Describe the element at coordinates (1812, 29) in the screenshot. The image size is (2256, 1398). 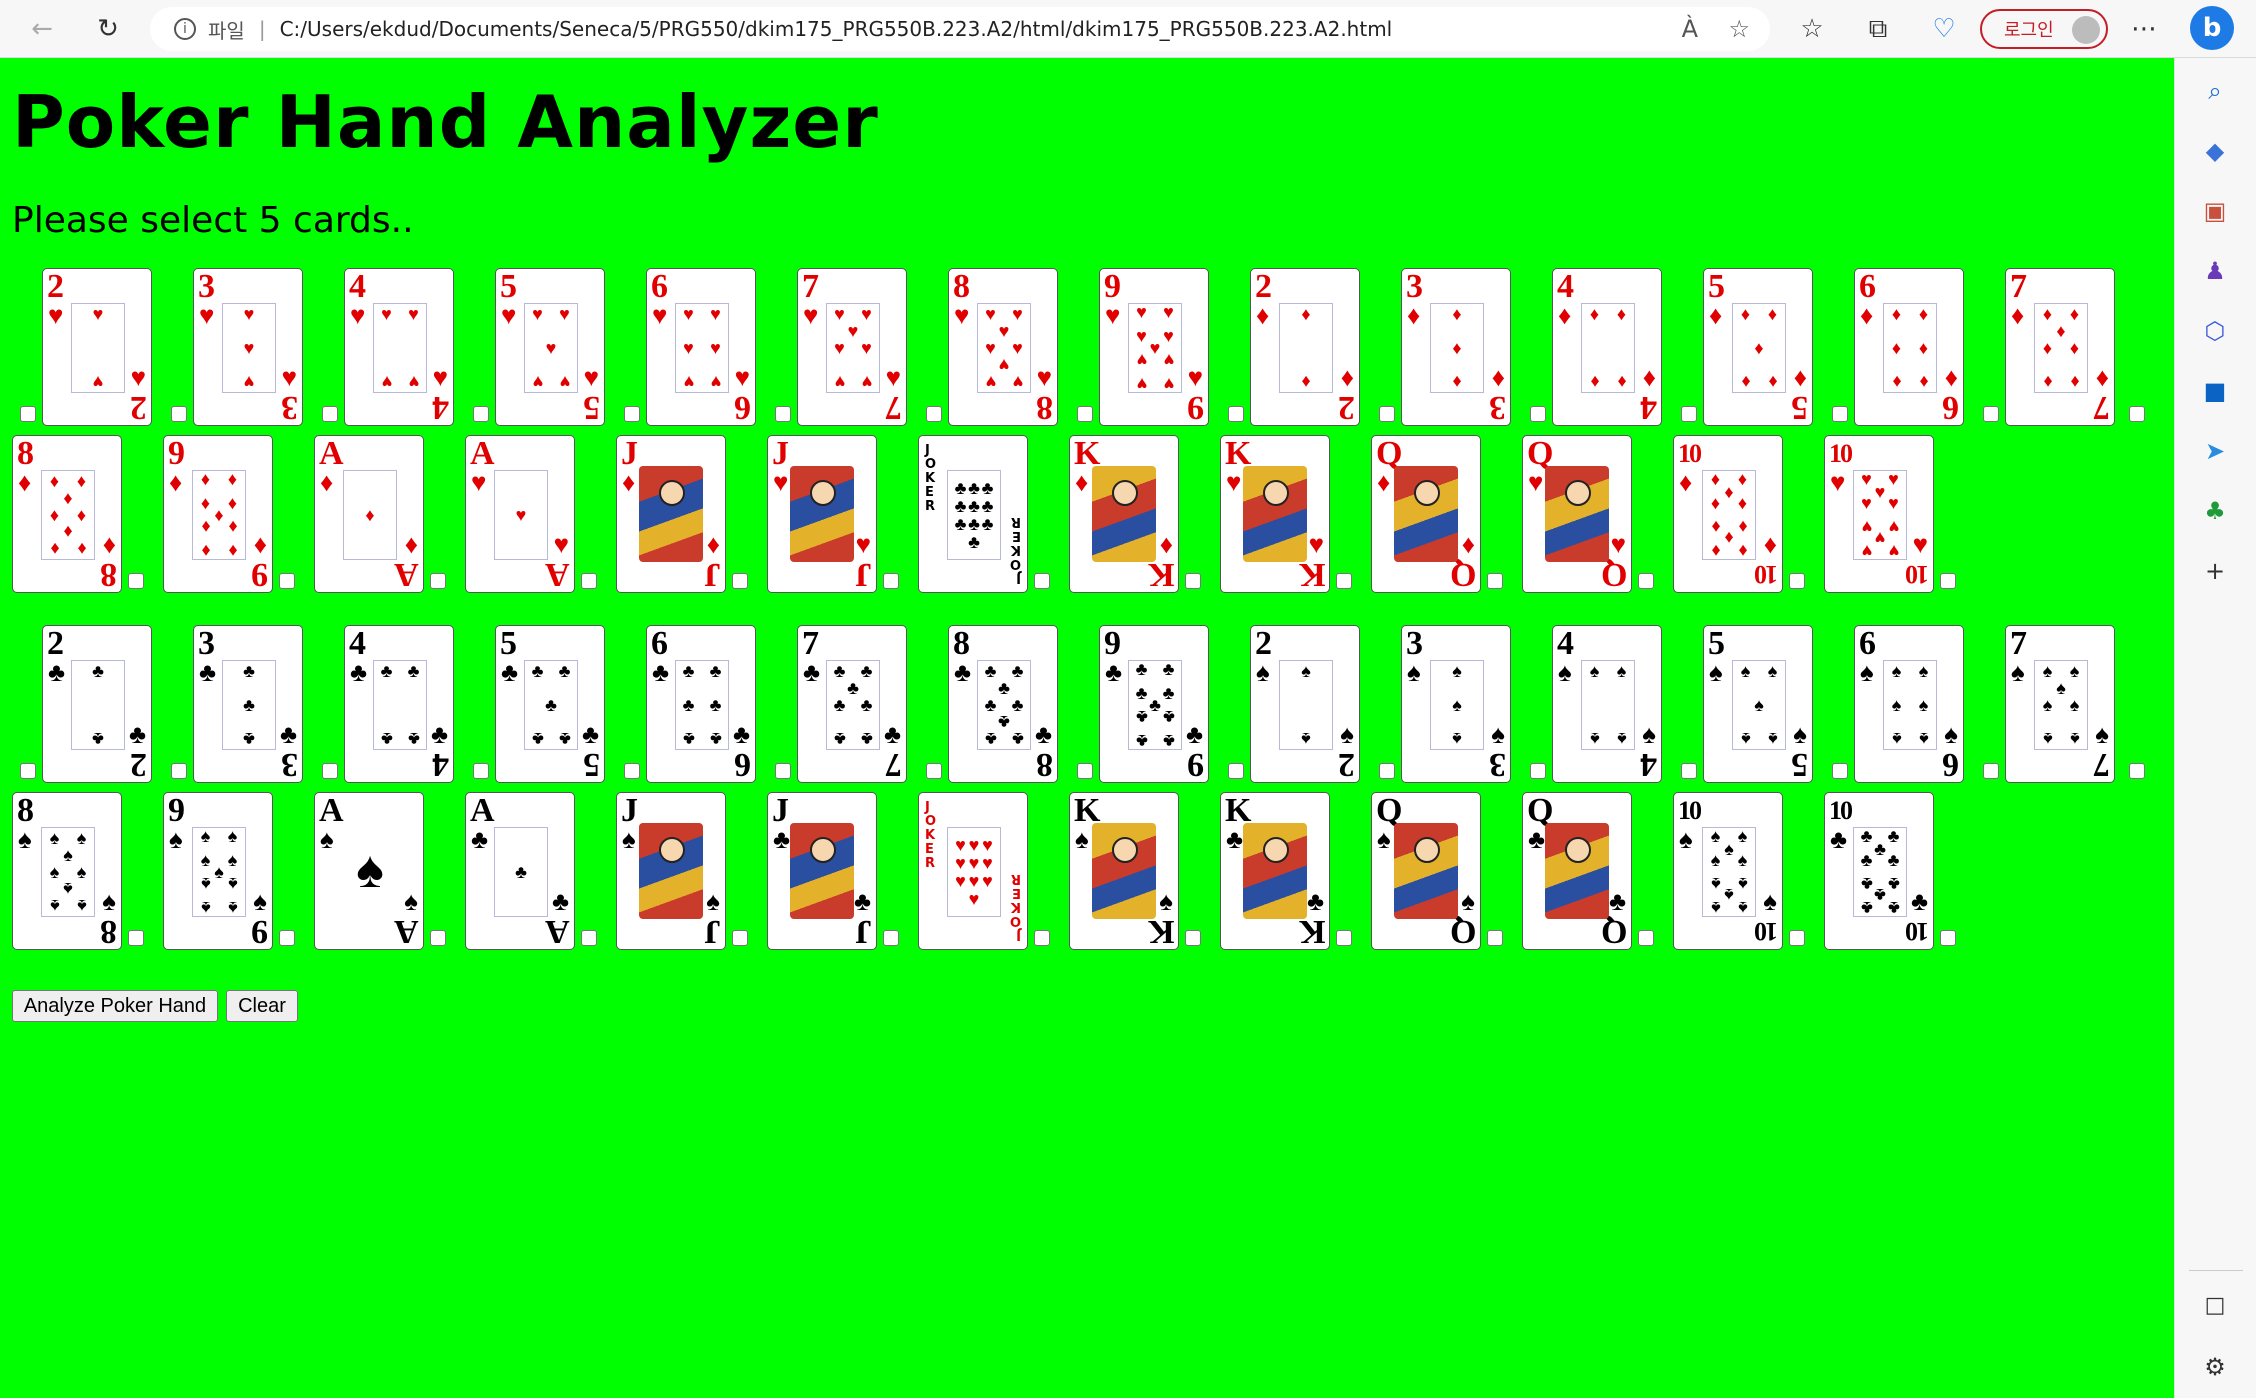
I see `favorites-icon: ☆` at that location.